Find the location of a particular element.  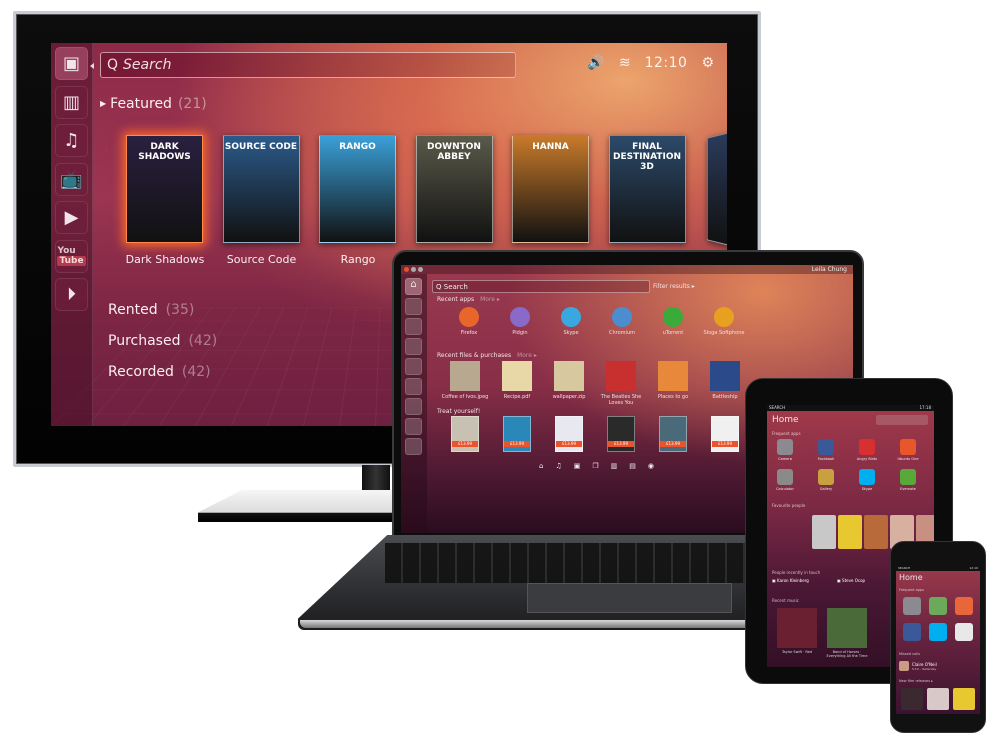

recent-files-more: More ▸ is located at coordinates (527, 355).